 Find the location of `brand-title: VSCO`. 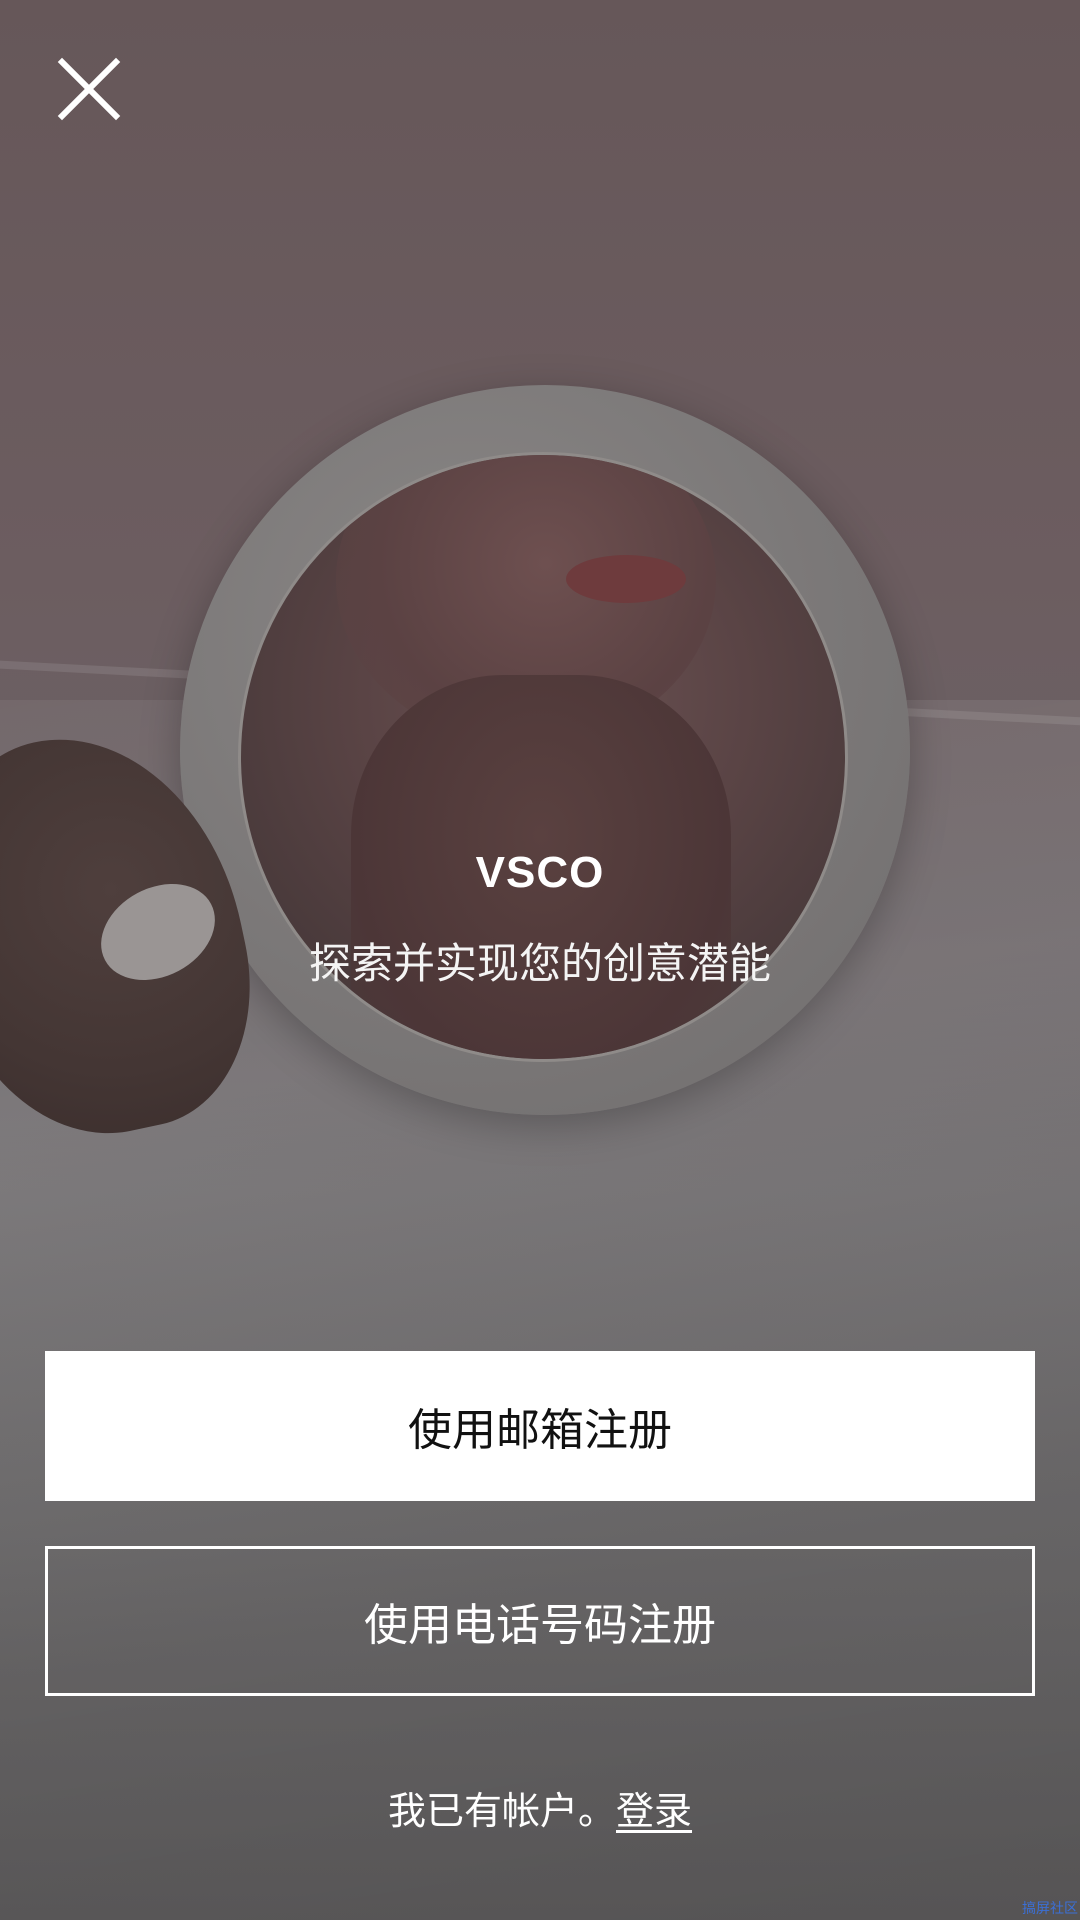

brand-title: VSCO is located at coordinates (540, 872).